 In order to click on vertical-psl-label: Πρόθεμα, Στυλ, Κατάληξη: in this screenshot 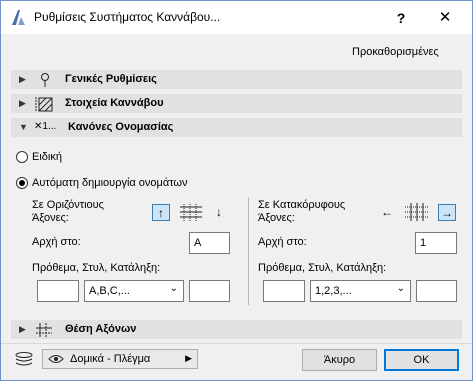, I will do `click(322, 268)`.